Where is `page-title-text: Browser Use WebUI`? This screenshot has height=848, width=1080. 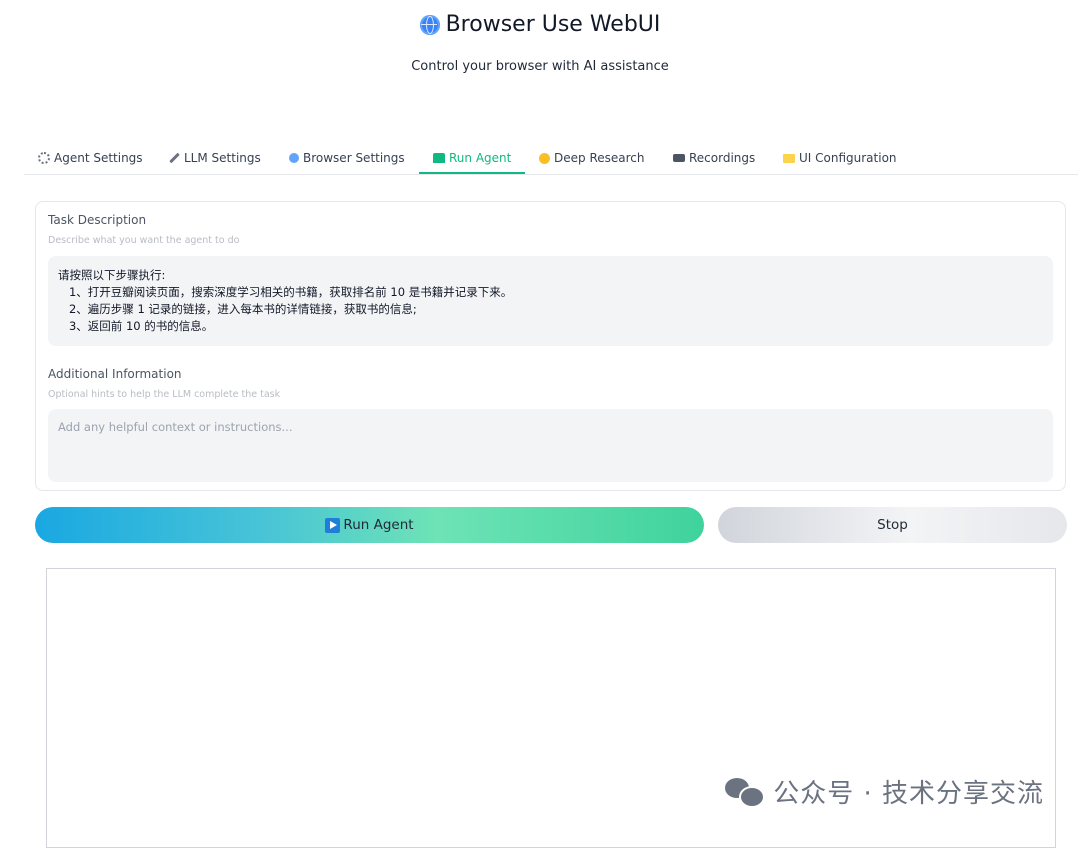
page-title-text: Browser Use WebUI is located at coordinates (553, 24).